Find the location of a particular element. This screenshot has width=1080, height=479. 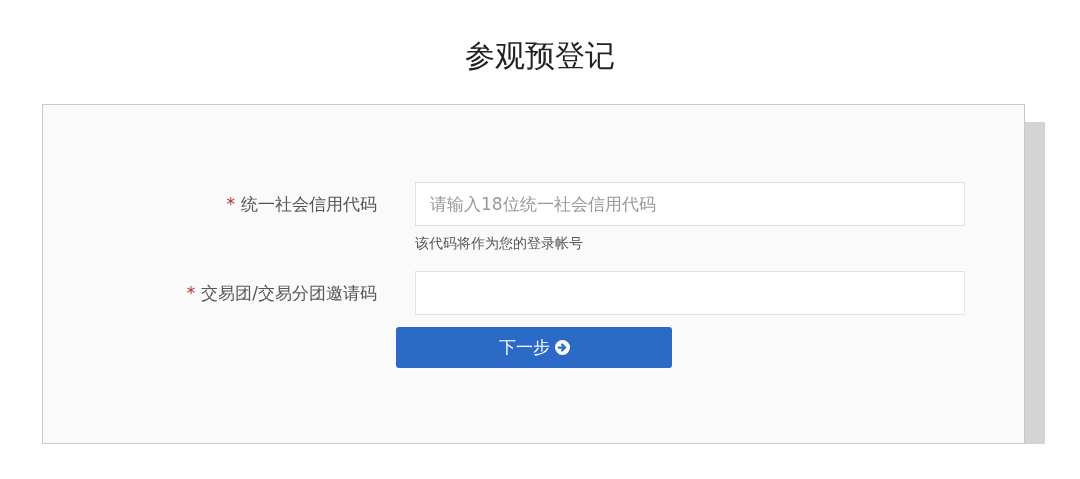

field-label: 交易团/交易分团邀请码 is located at coordinates (289, 293).